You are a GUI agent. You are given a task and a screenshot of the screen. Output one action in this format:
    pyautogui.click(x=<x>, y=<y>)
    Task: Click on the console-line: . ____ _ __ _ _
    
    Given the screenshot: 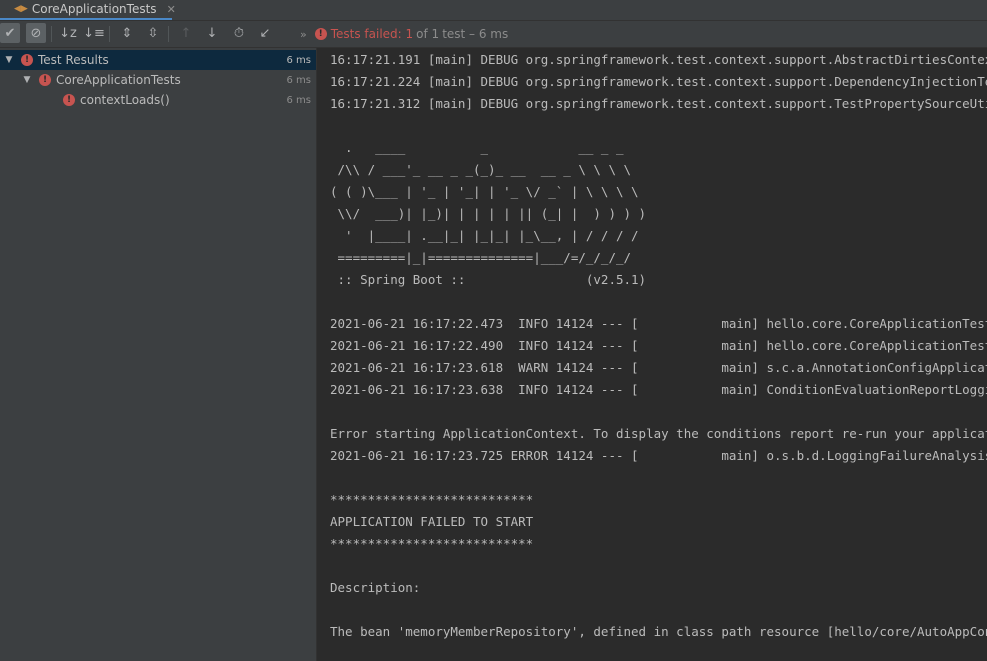 What is the action you would take?
    pyautogui.click(x=477, y=147)
    